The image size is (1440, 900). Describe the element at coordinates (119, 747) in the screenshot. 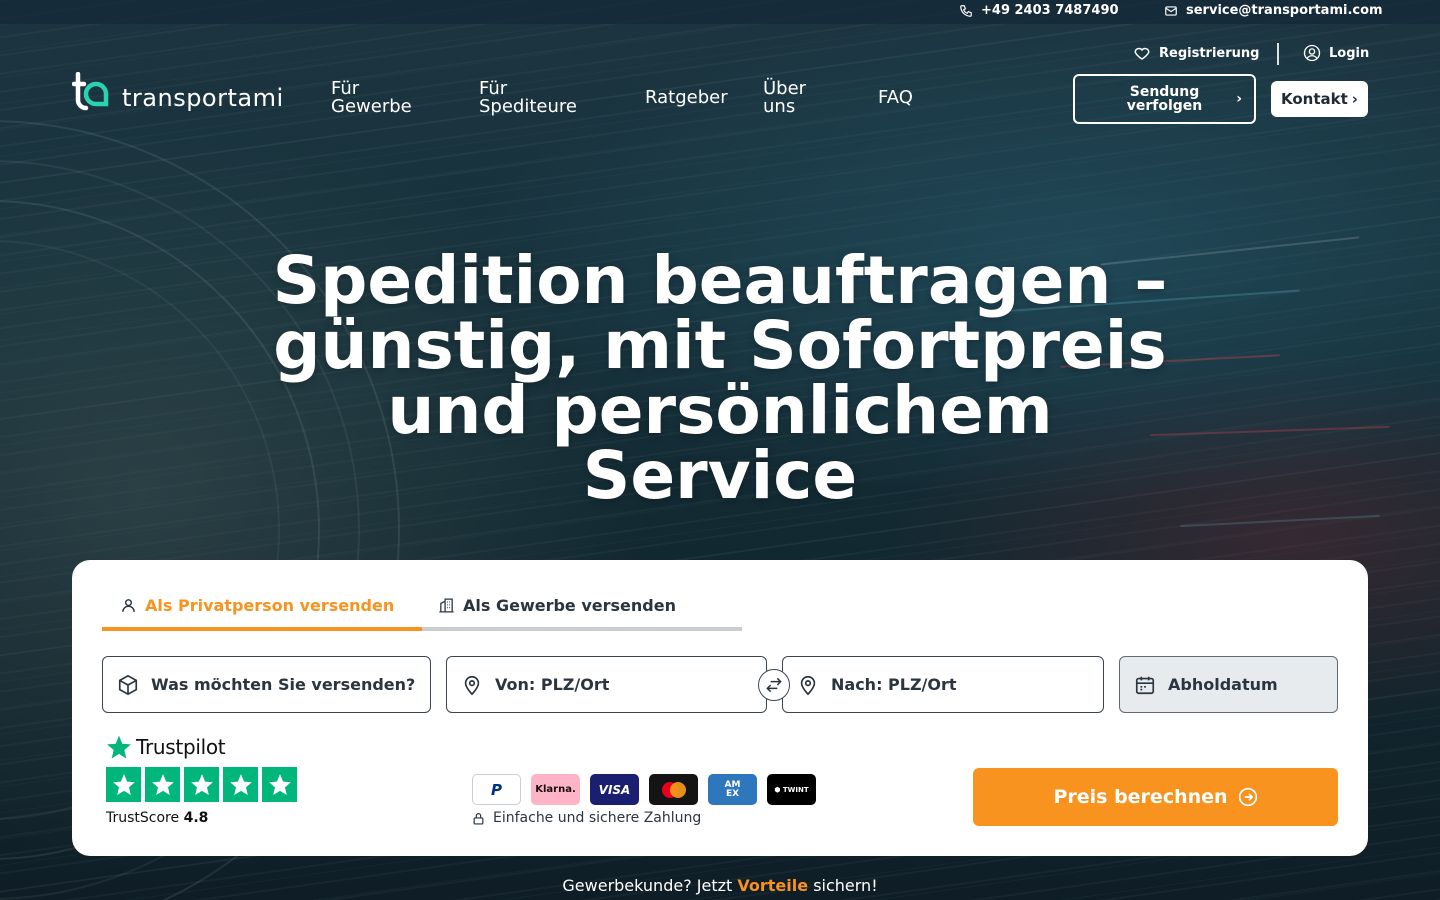

I see `trustpilot-star-icon` at that location.